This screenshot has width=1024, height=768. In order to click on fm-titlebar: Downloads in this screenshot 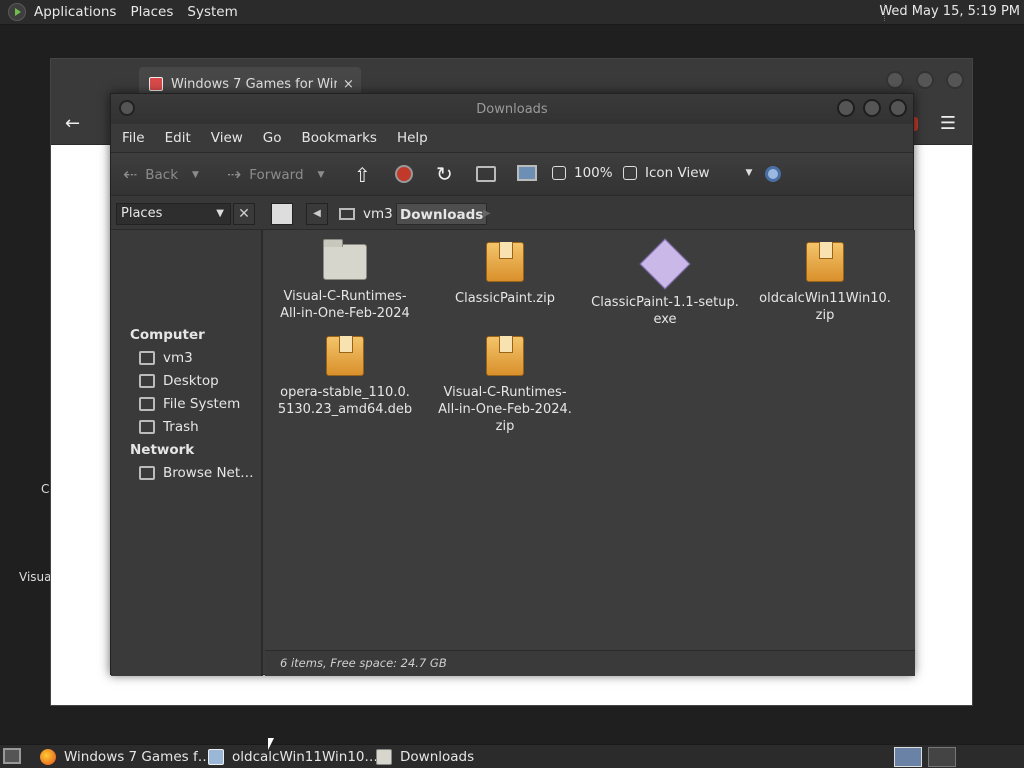, I will do `click(512, 109)`.